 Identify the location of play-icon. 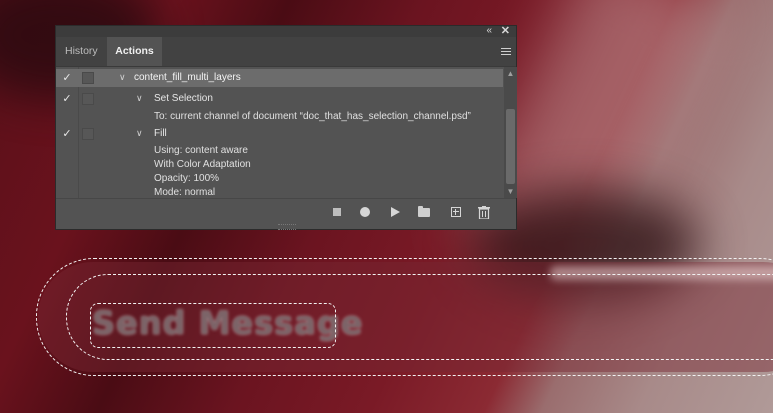
(395, 212).